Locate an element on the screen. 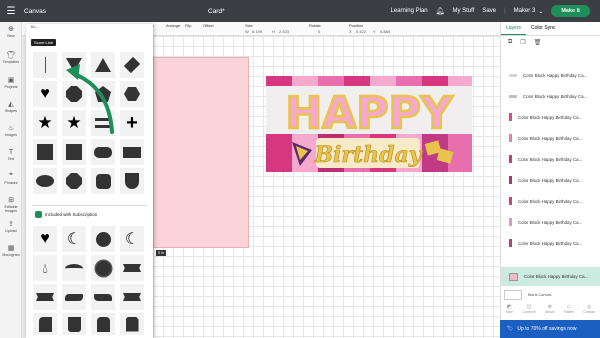 Image resolution: width=600 pixels, height=338 pixels. nav-new: ⊕ New is located at coordinates (11, 32).